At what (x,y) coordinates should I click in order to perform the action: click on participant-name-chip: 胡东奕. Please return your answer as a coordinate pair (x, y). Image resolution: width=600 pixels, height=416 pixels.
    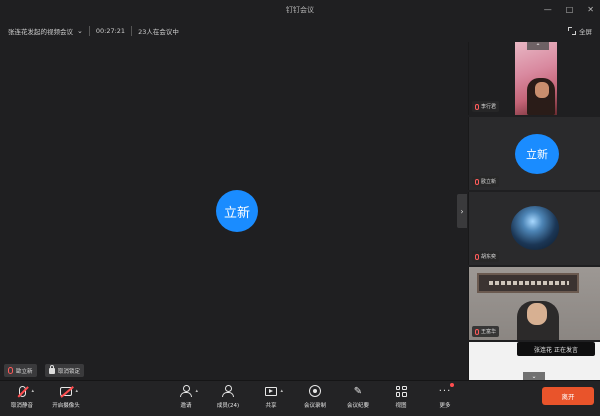
    Looking at the image, I should click on (486, 256).